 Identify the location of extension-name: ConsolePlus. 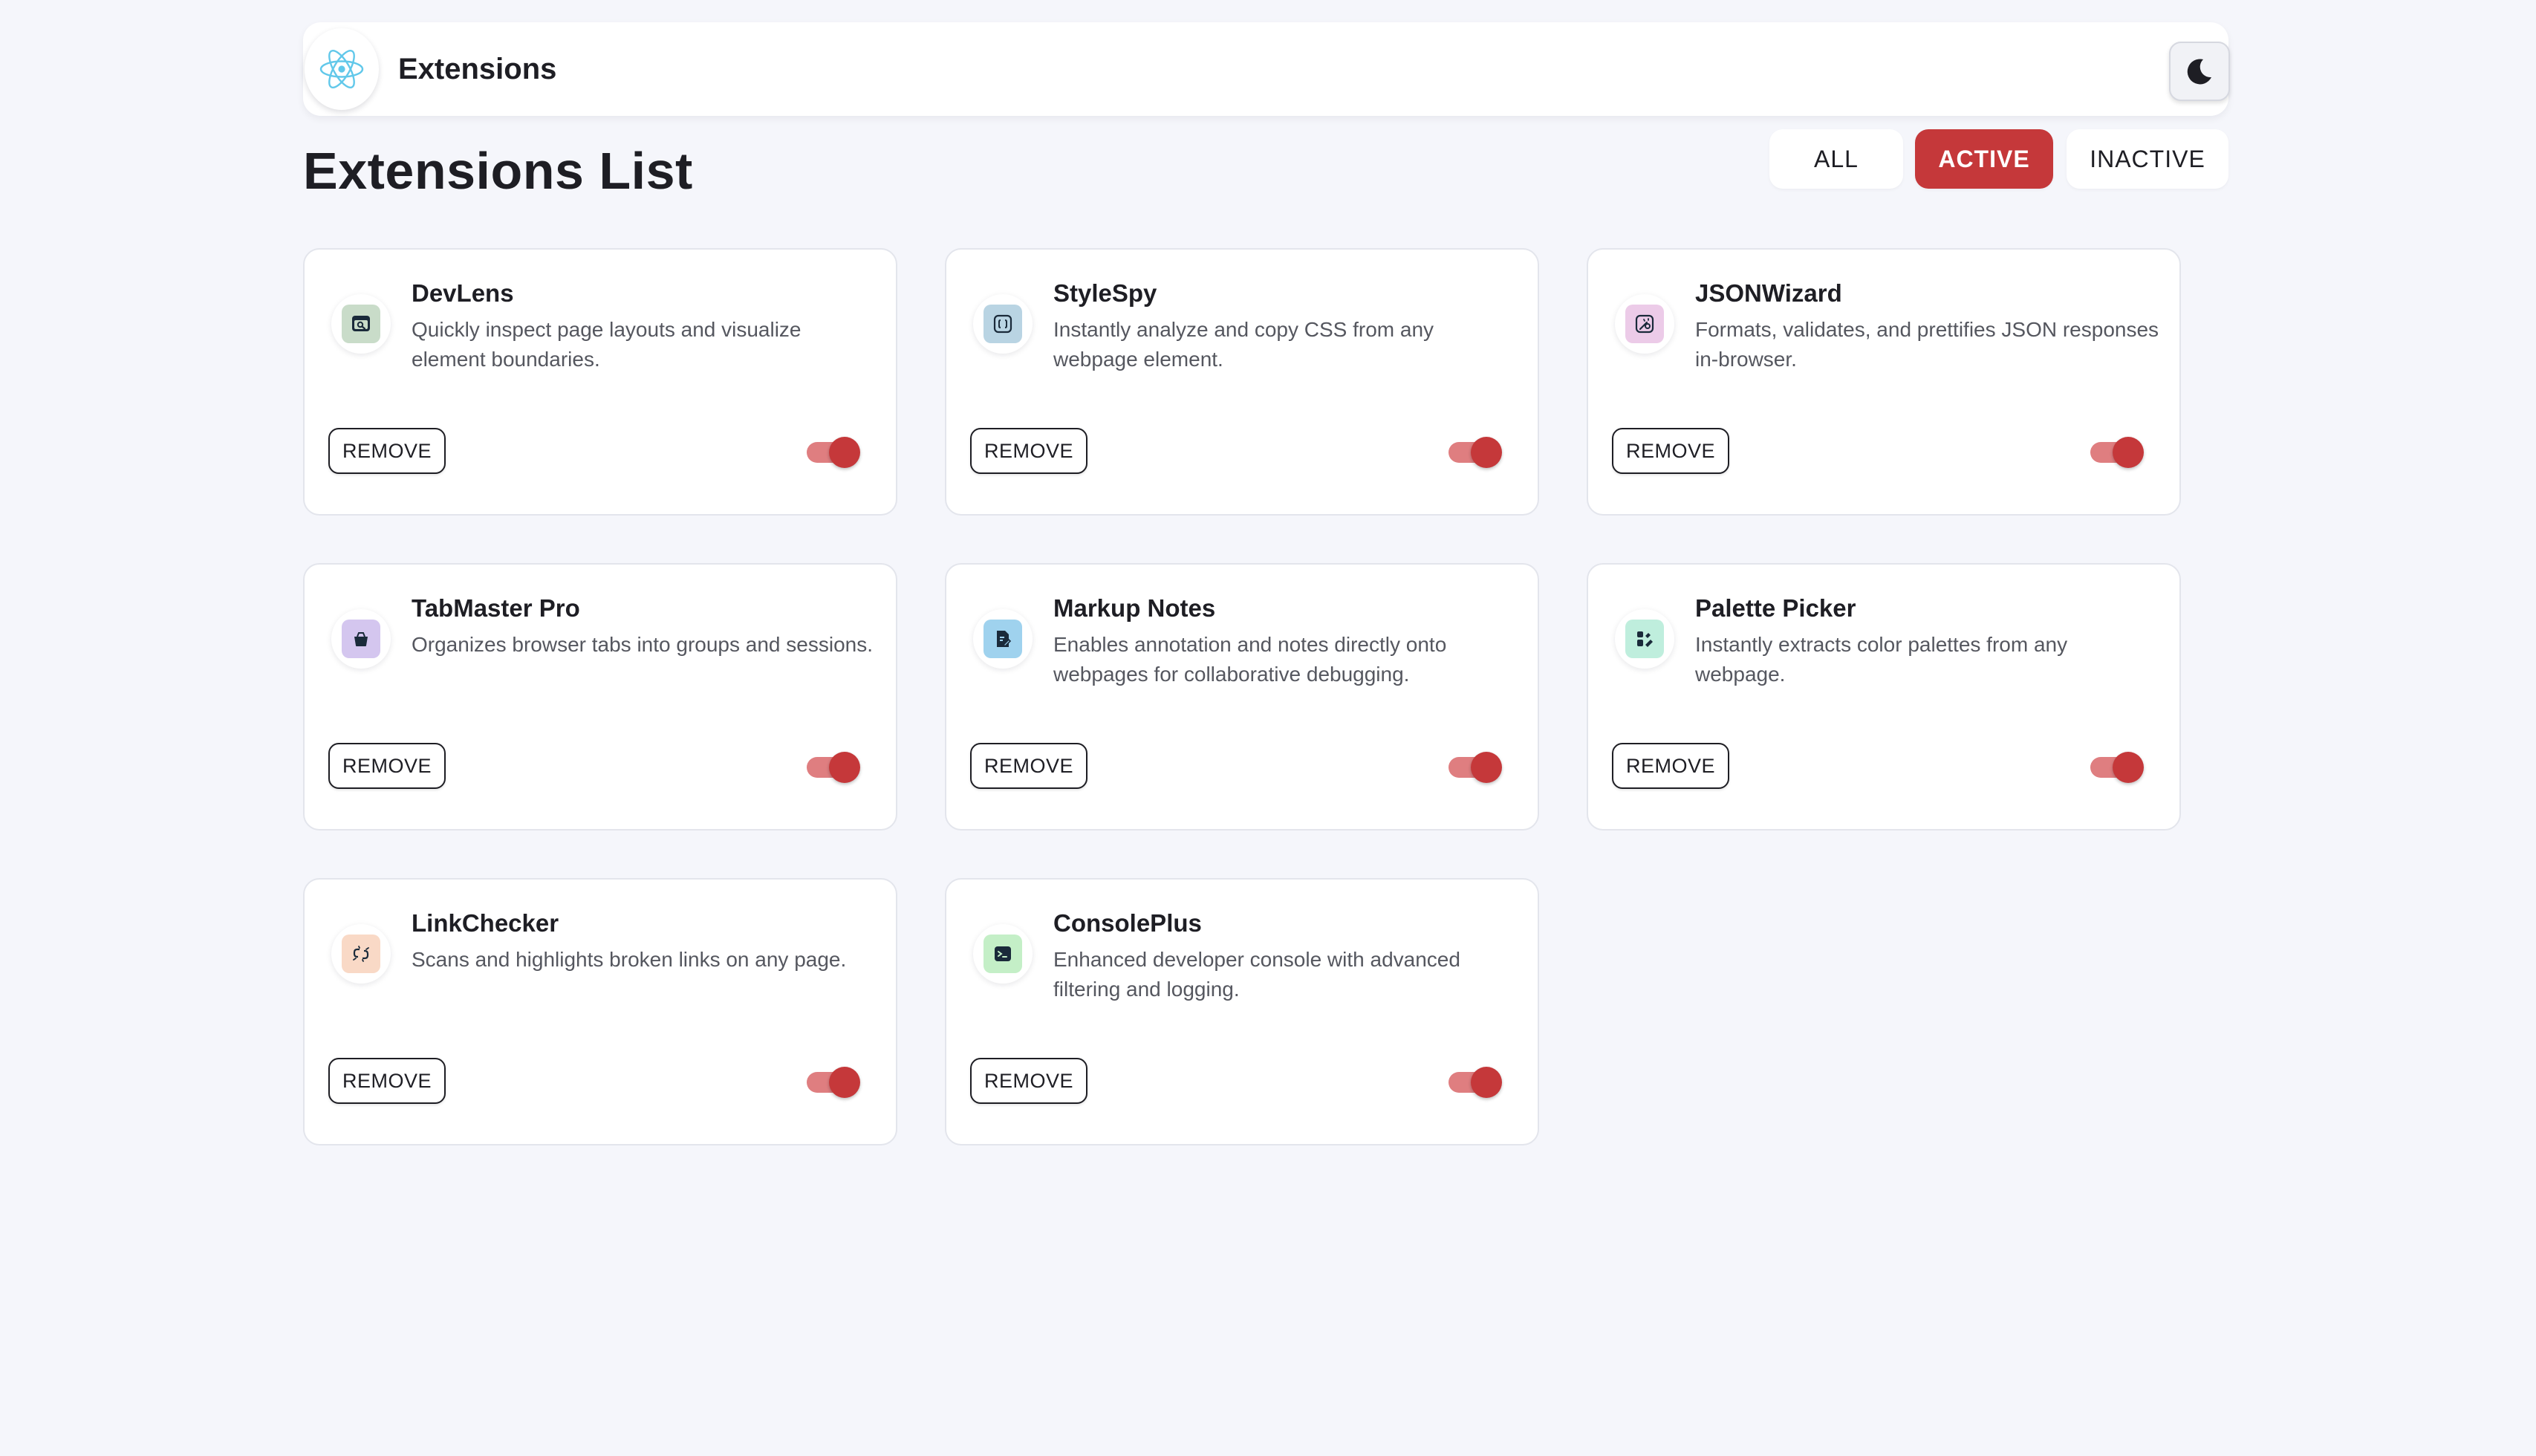
(1127, 923).